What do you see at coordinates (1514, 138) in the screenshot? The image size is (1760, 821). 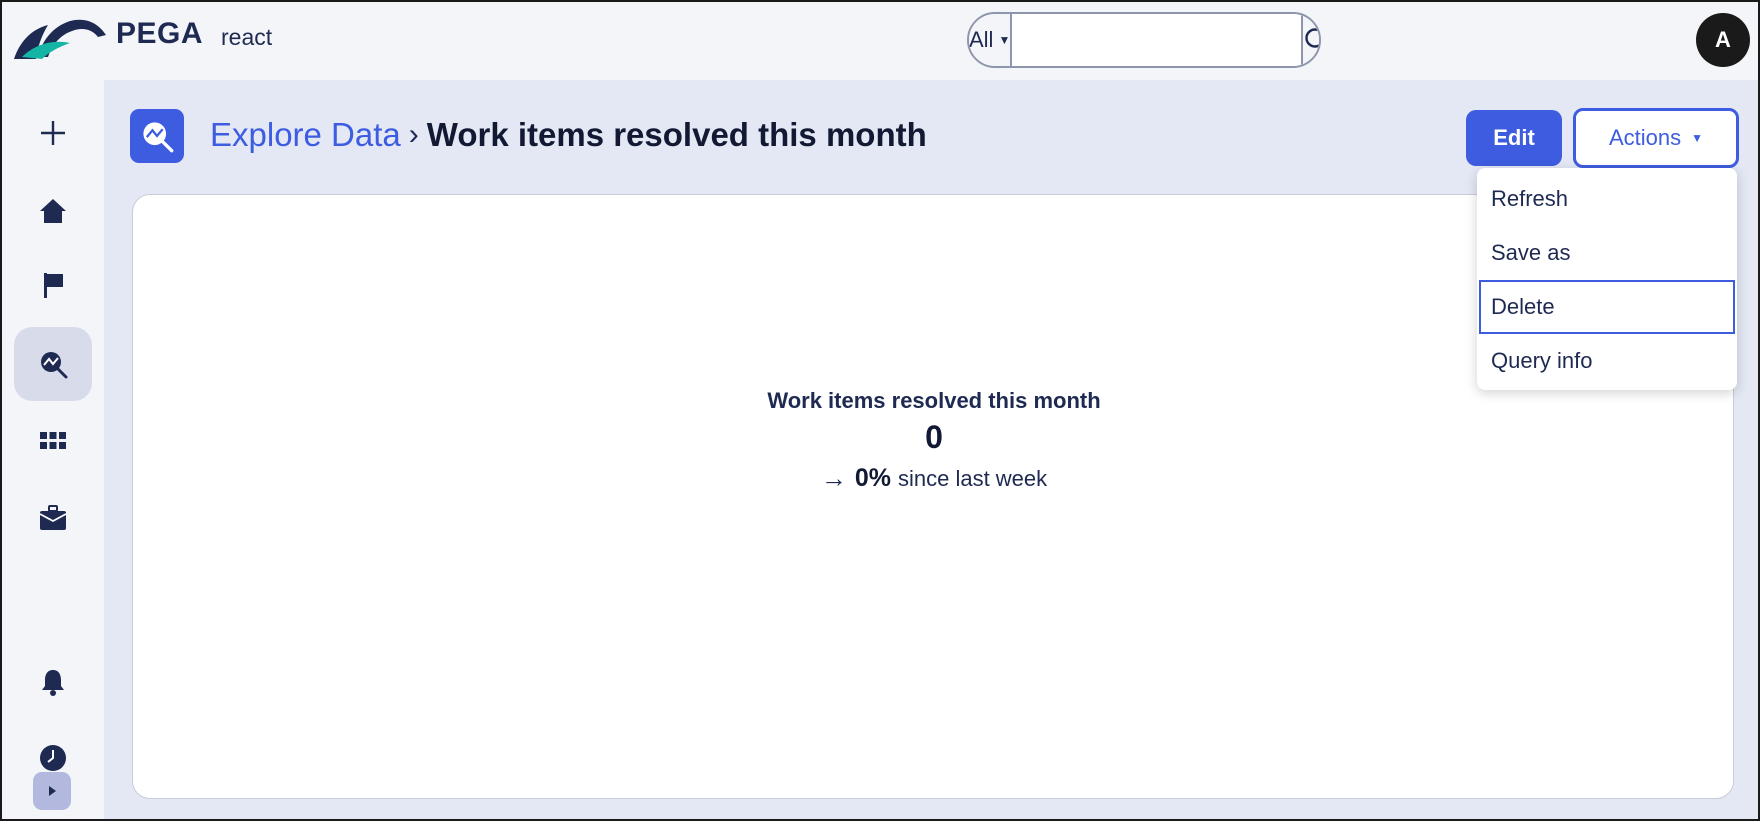 I see `edit-button: Edit` at bounding box center [1514, 138].